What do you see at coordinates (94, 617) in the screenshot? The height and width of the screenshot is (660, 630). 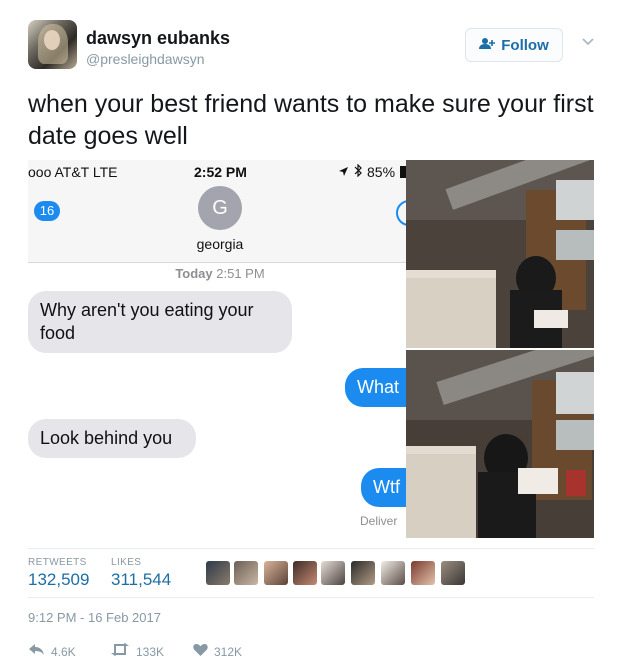 I see `tweet-timestamp: 9:12 PM - 16 Feb 2017` at bounding box center [94, 617].